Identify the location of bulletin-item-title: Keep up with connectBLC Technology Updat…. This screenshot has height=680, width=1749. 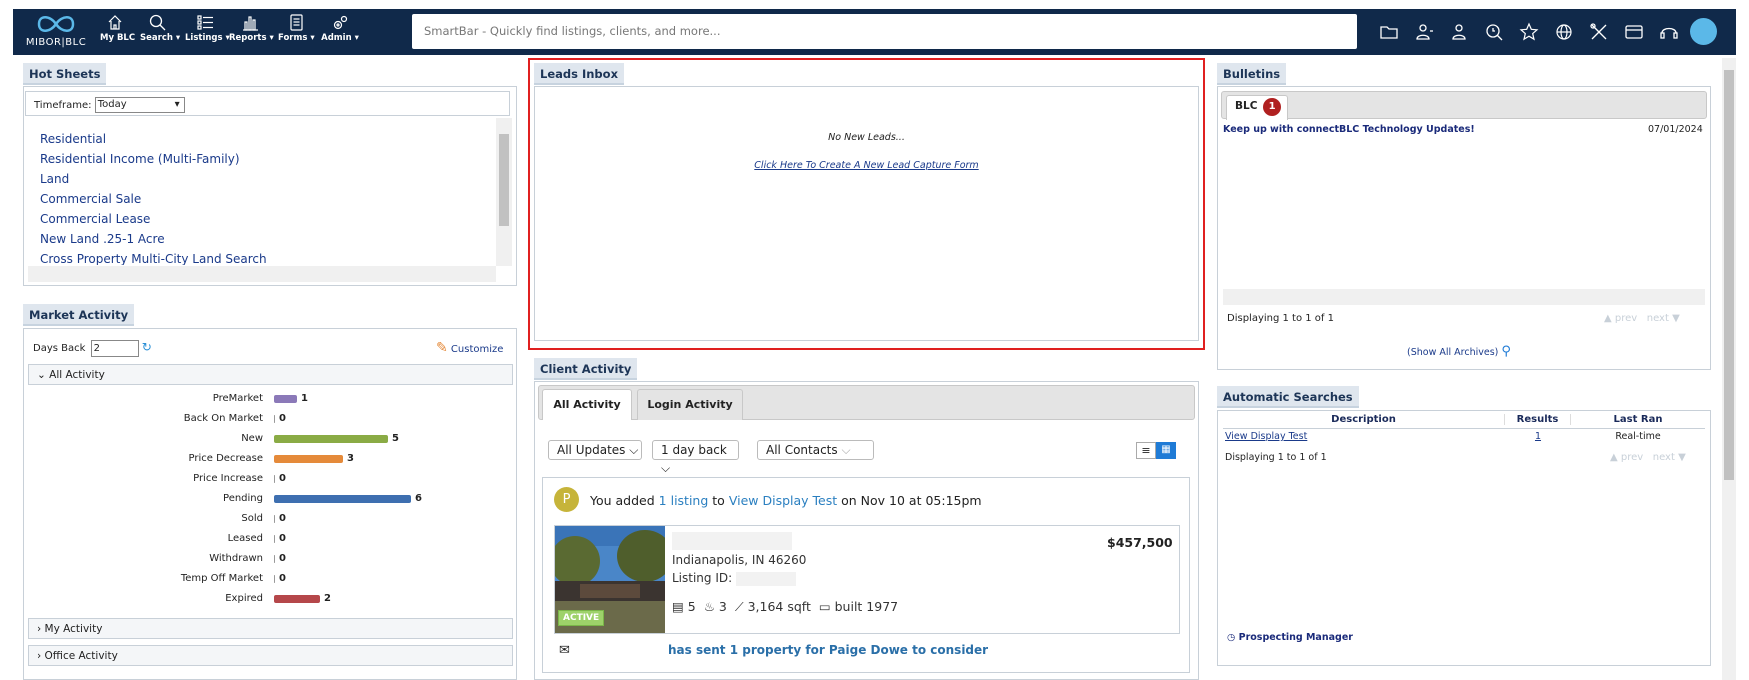
(1349, 129).